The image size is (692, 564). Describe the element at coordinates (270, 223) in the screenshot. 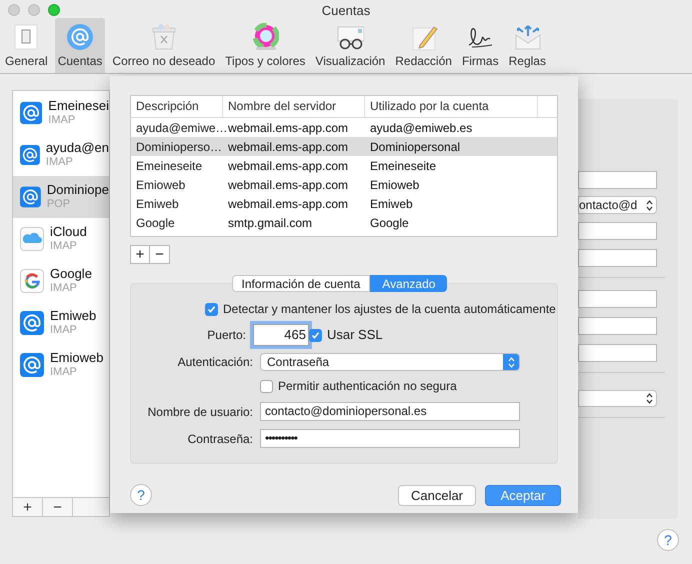

I see `table-cell-text: smtp.gmail.com` at that location.